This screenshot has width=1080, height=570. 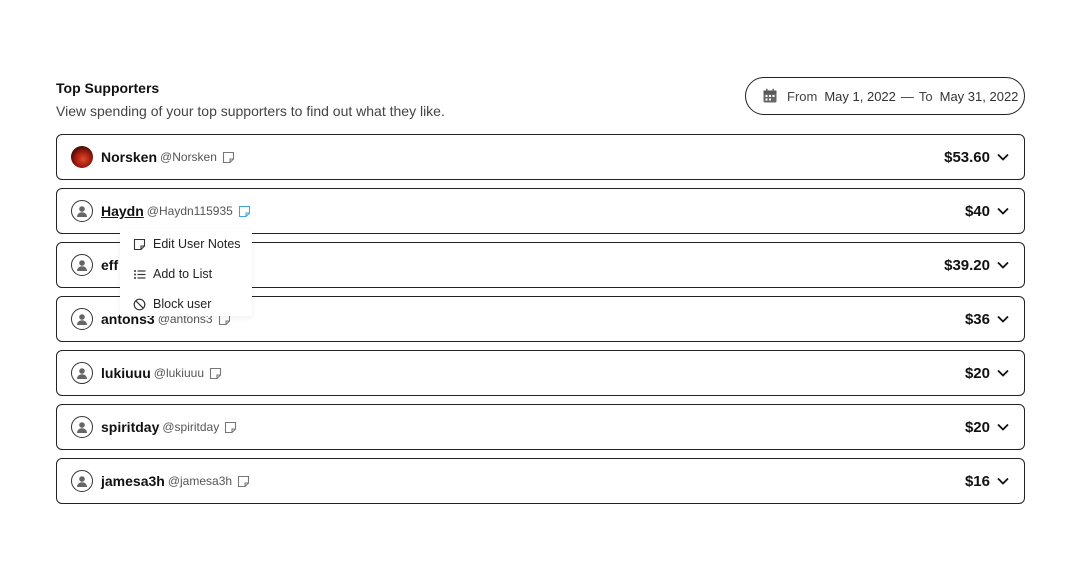 I want to click on supporter-handle: @jamesa3h, so click(x=200, y=481).